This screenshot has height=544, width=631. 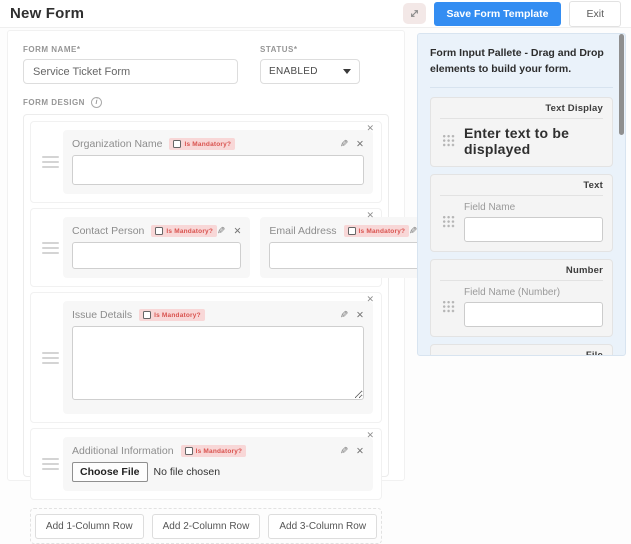 What do you see at coordinates (315, 14) in the screenshot?
I see `header: New Form Save Form Template Exit` at bounding box center [315, 14].